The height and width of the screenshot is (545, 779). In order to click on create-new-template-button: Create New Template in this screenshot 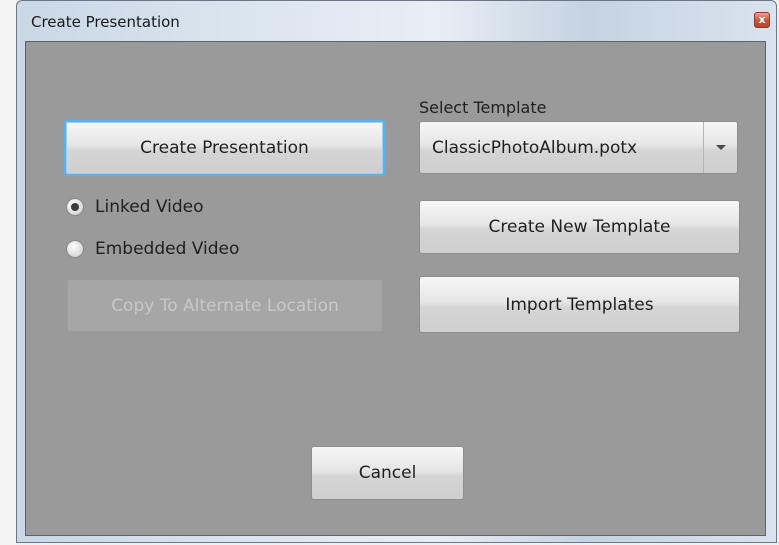, I will do `click(579, 227)`.